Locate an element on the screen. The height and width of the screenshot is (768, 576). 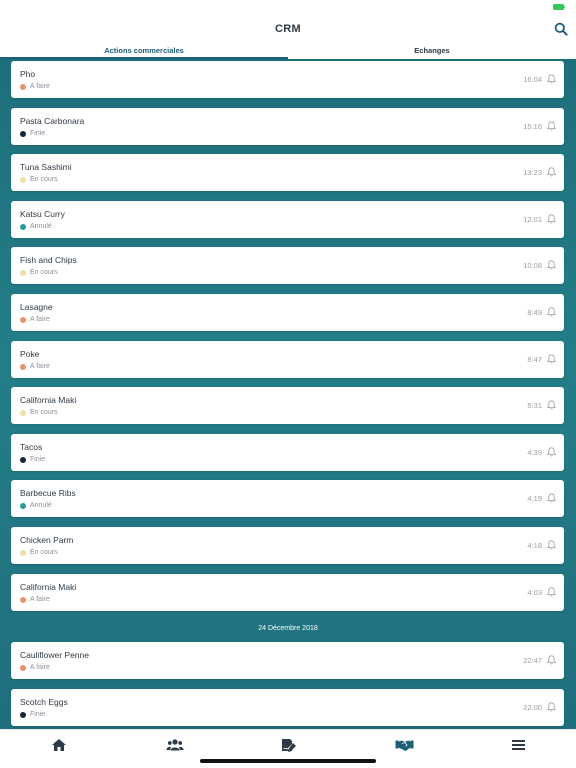
list-item: California Maki En cours 5:31 is located at coordinates (287, 405).